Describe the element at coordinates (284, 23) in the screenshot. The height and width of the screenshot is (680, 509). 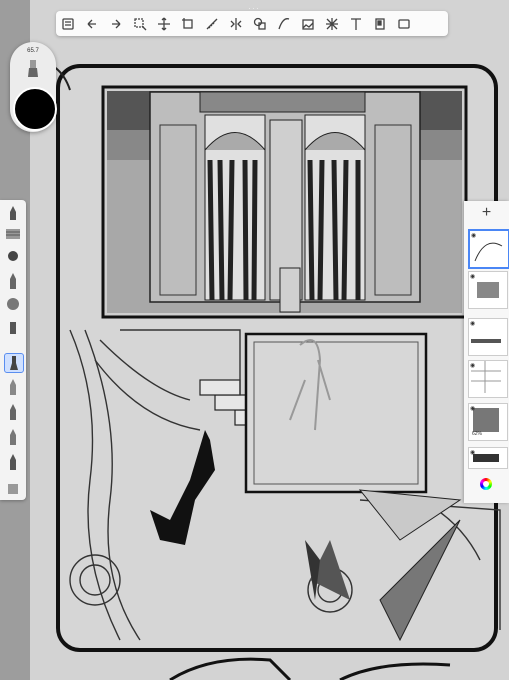
I see `stroke-icon` at that location.